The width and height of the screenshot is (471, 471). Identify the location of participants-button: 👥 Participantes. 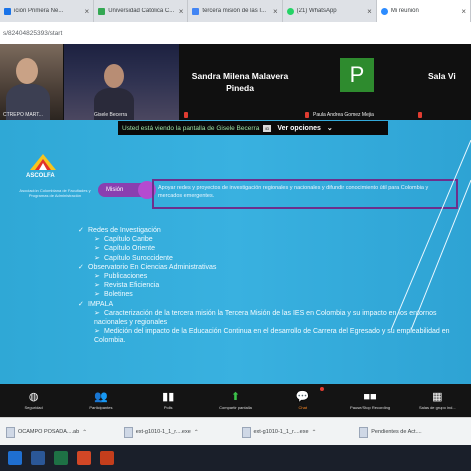
(100, 400).